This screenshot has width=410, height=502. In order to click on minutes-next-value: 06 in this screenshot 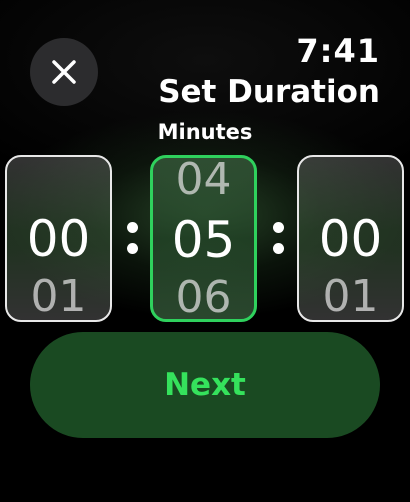, I will do `click(203, 297)`.